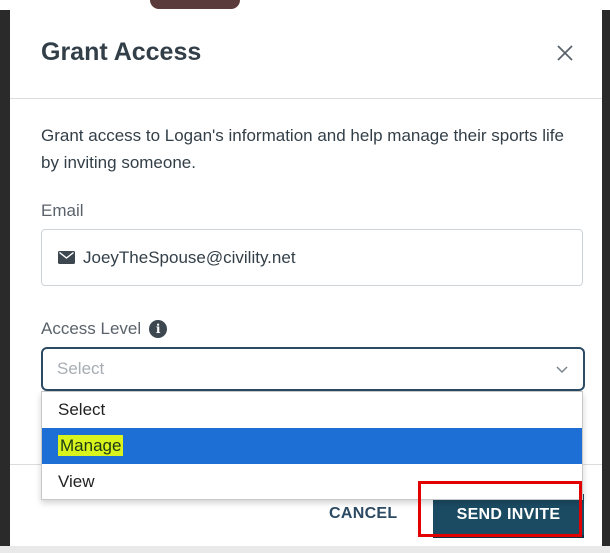 This screenshot has width=610, height=553. I want to click on backdrop-bottom, so click(305, 549).